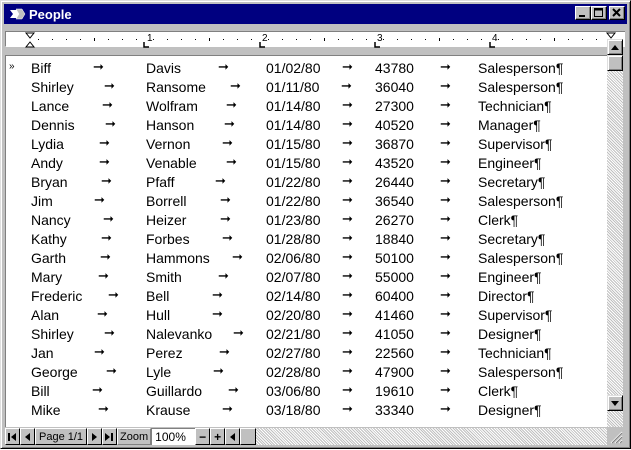  Describe the element at coordinates (615, 47) in the screenshot. I see `scroll-up-button` at that location.